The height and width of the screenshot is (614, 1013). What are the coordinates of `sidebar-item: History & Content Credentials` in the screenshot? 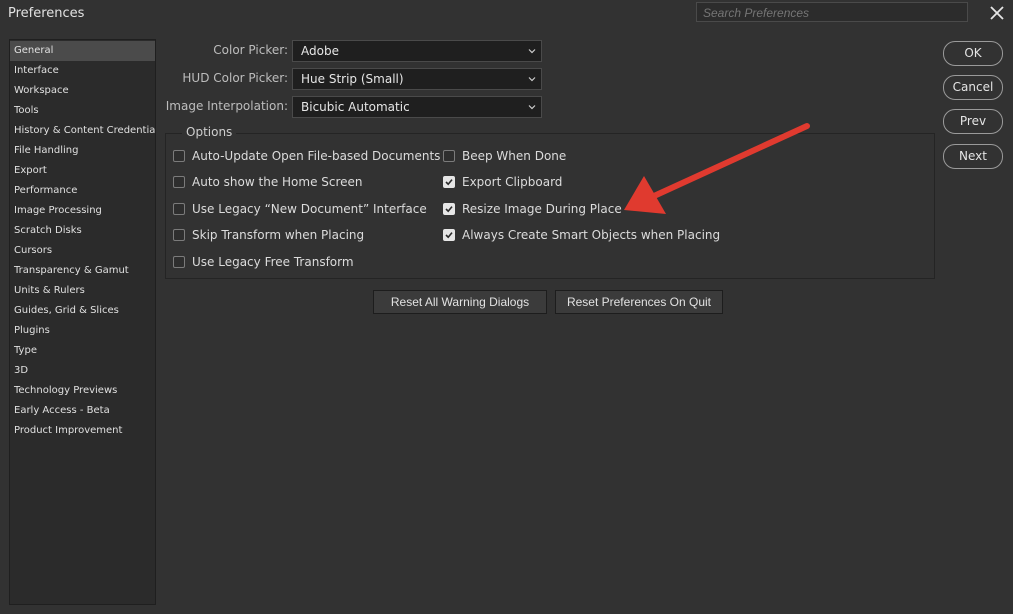 It's located at (82, 131).